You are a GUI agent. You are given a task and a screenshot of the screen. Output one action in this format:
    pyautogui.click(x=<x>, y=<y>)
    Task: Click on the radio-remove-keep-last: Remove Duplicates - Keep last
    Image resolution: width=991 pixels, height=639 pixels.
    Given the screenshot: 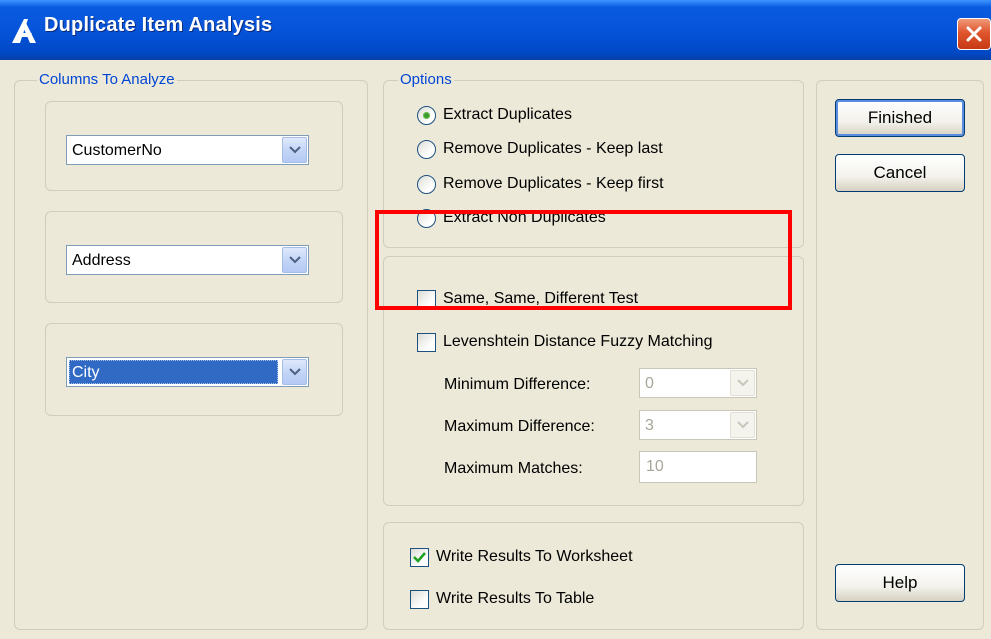 What is the action you would take?
    pyautogui.click(x=540, y=149)
    